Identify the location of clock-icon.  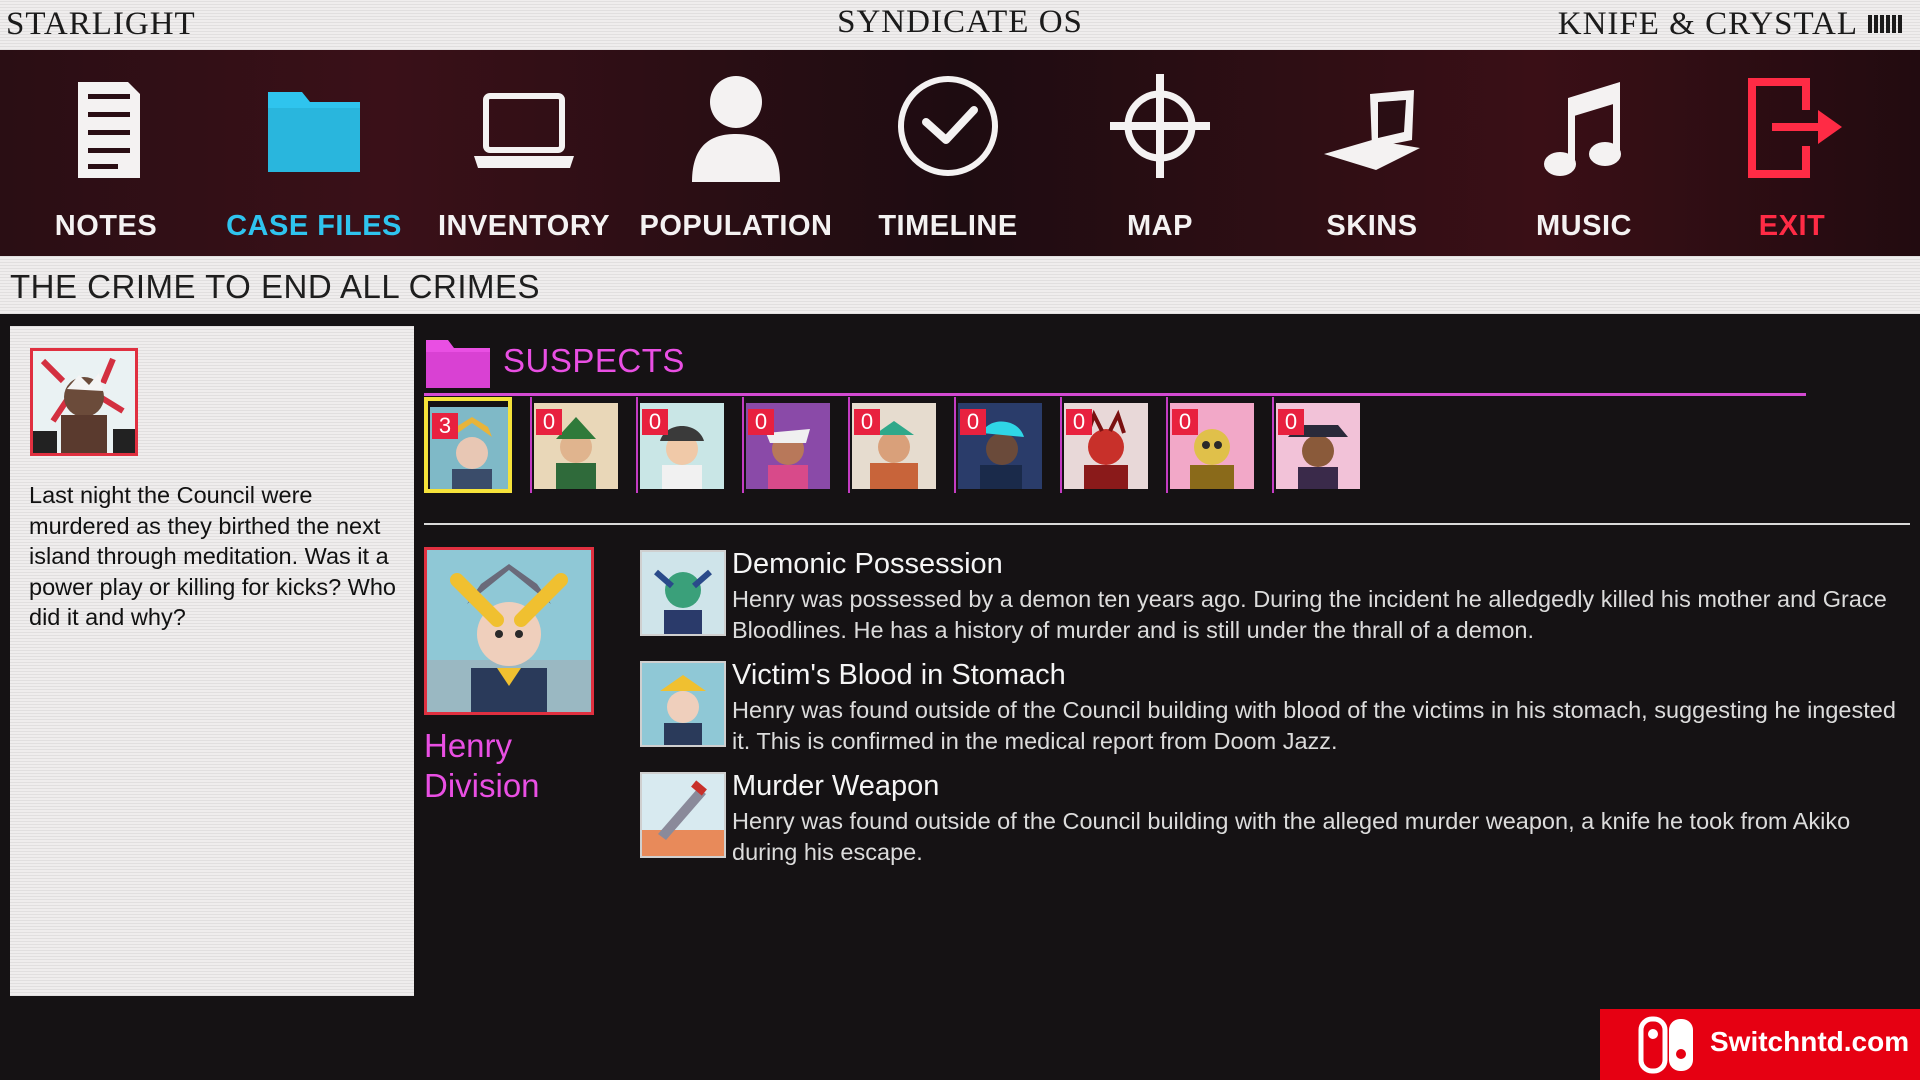
(948, 126).